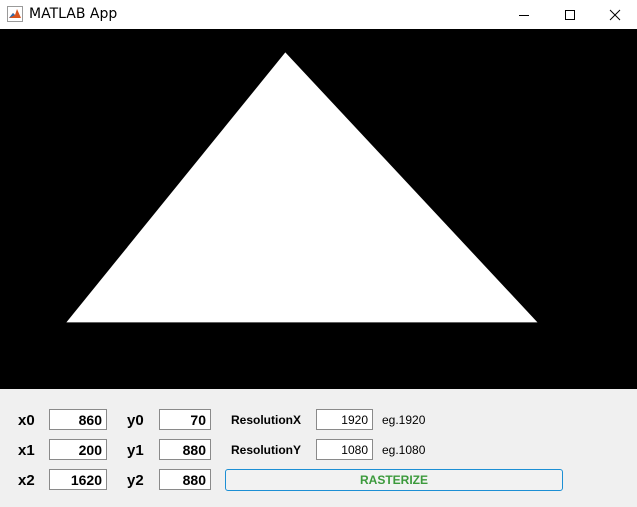  What do you see at coordinates (15, 14) in the screenshot?
I see `matlab-logo-icon` at bounding box center [15, 14].